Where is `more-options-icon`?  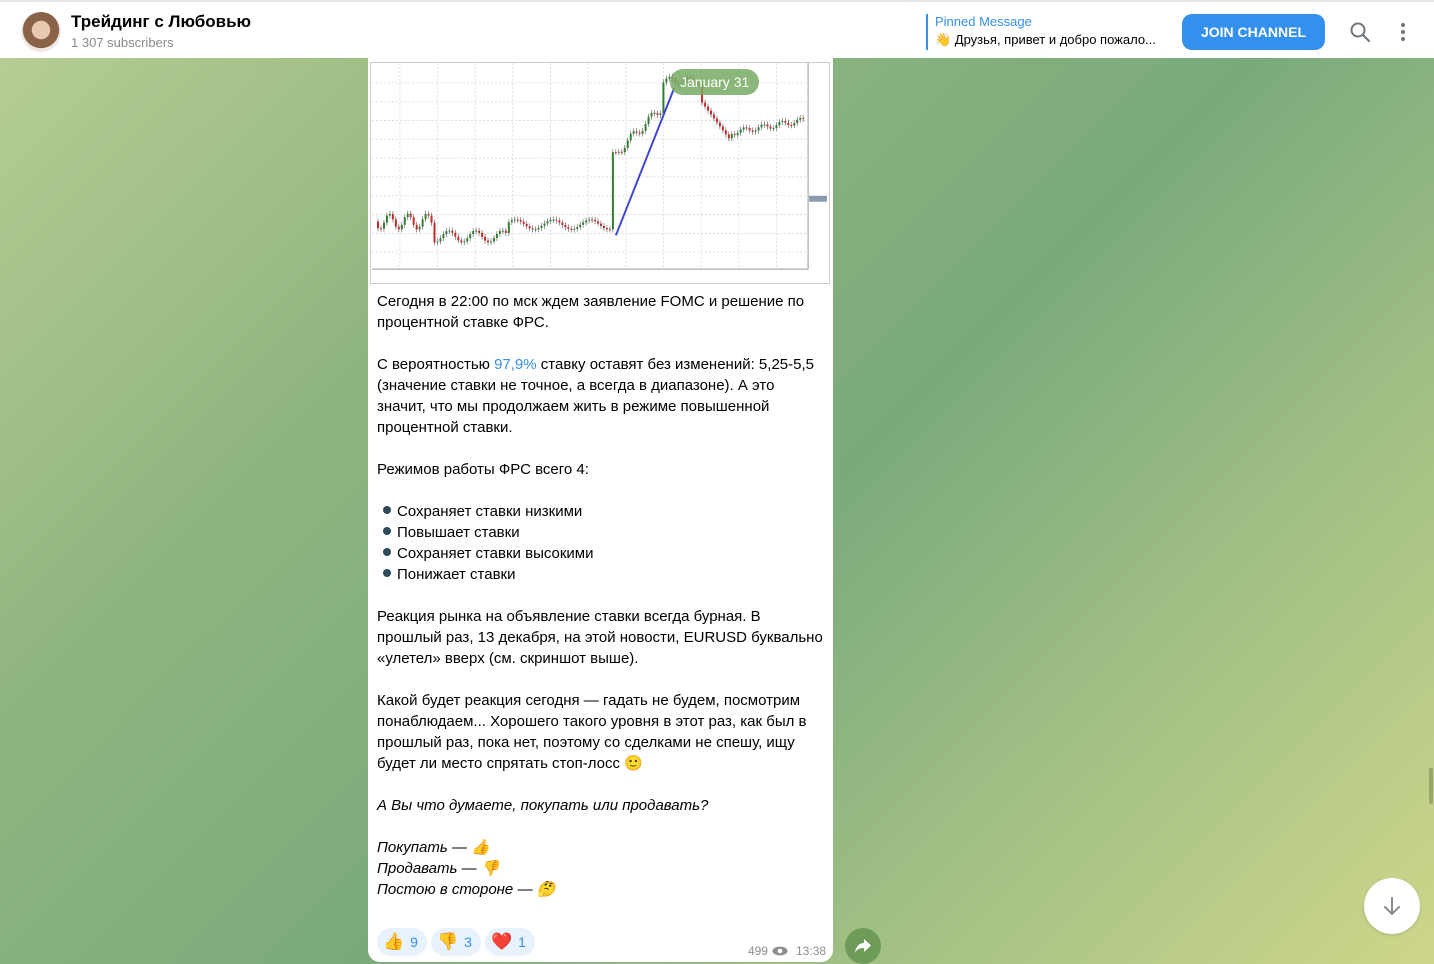 more-options-icon is located at coordinates (1403, 32).